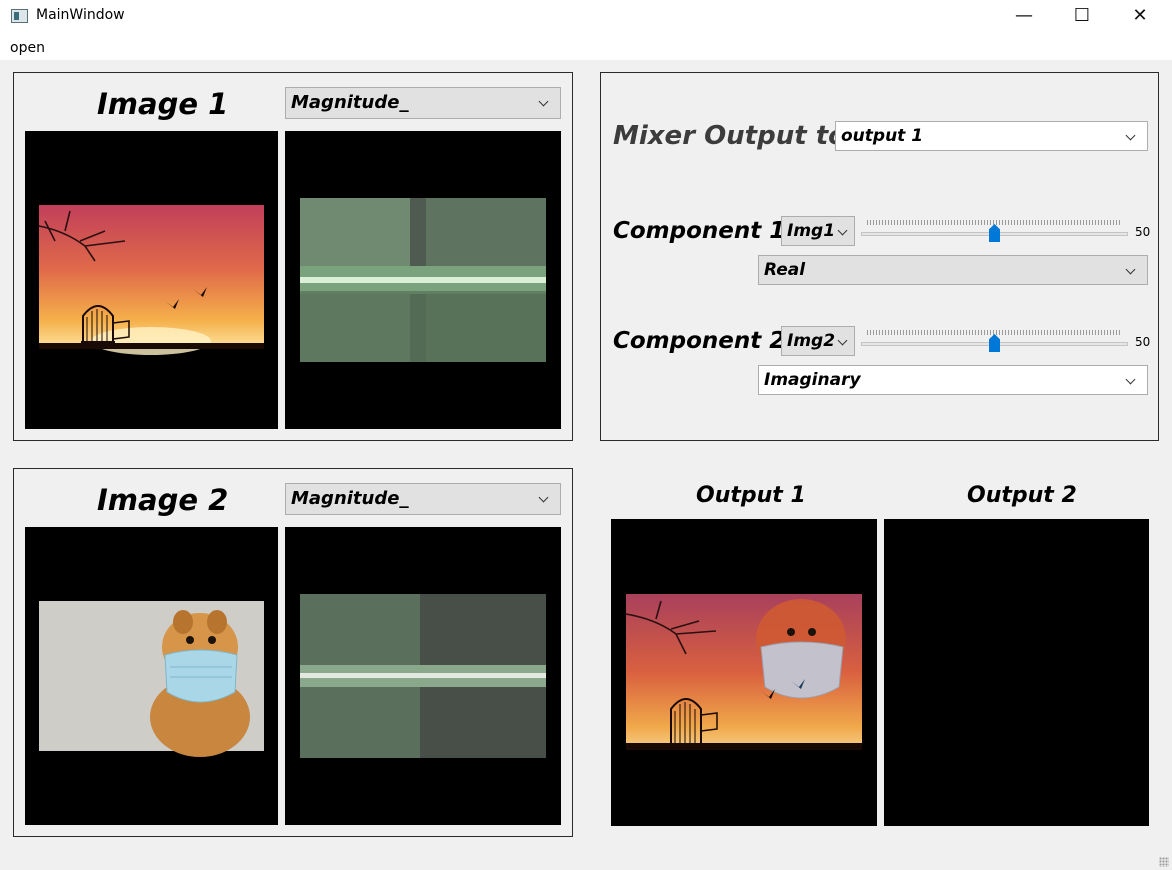  What do you see at coordinates (350, 102) in the screenshot?
I see `image1-component-value: Magnitude_` at bounding box center [350, 102].